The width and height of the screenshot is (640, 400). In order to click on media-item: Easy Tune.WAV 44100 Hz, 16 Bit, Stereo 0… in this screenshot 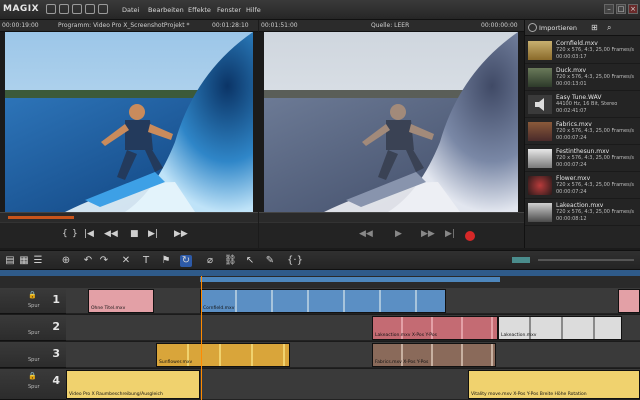, I will do `click(582, 105)`.